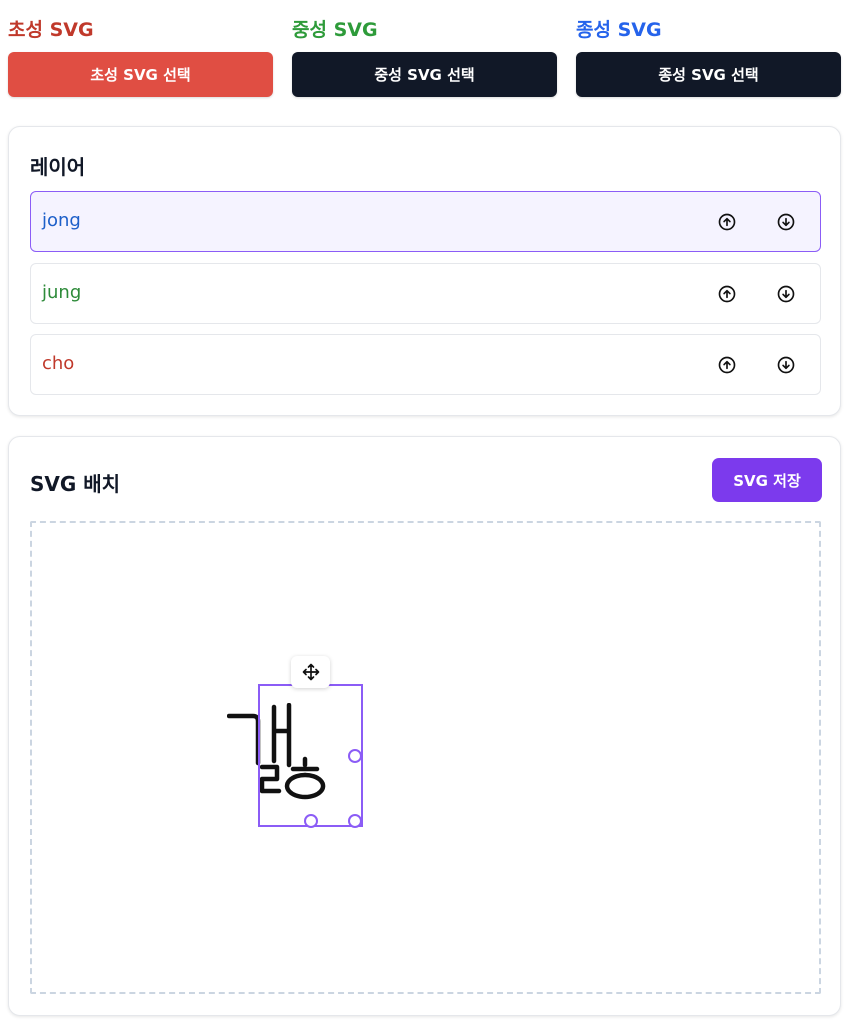 The height and width of the screenshot is (1030, 858). Describe the element at coordinates (140, 74) in the screenshot. I see `cho-select-button: 초성 SVG 선택` at that location.